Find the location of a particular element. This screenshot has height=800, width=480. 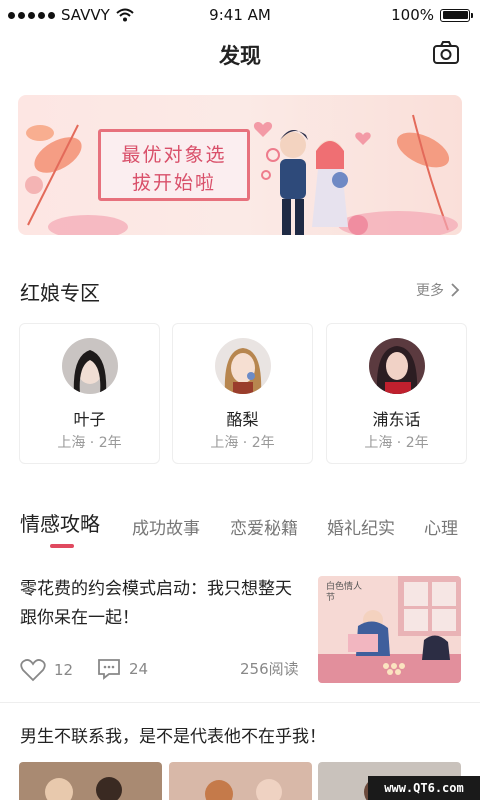

article-image-caption: 白色情人节 is located at coordinates (344, 592).